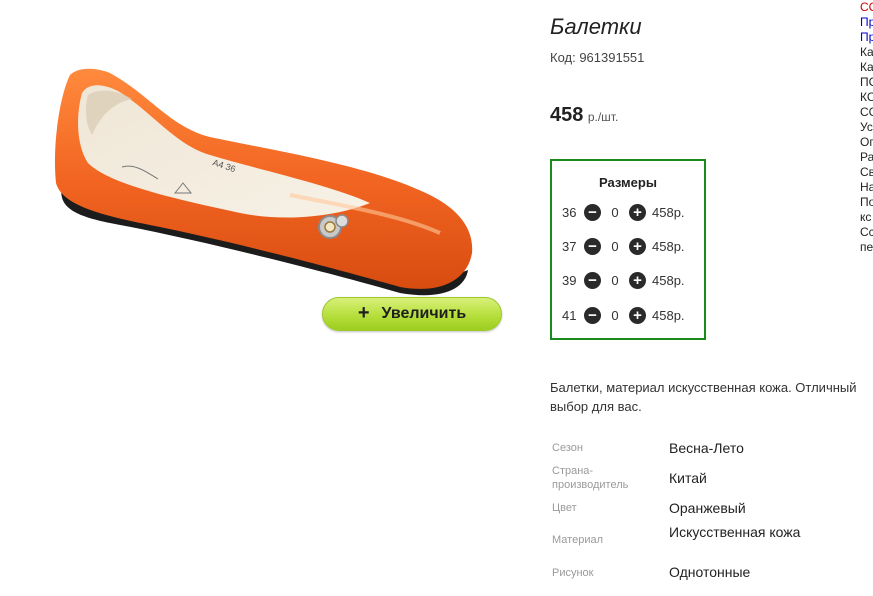 Image resolution: width=873 pixels, height=596 pixels. I want to click on spec-value: Китай, so click(688, 478).